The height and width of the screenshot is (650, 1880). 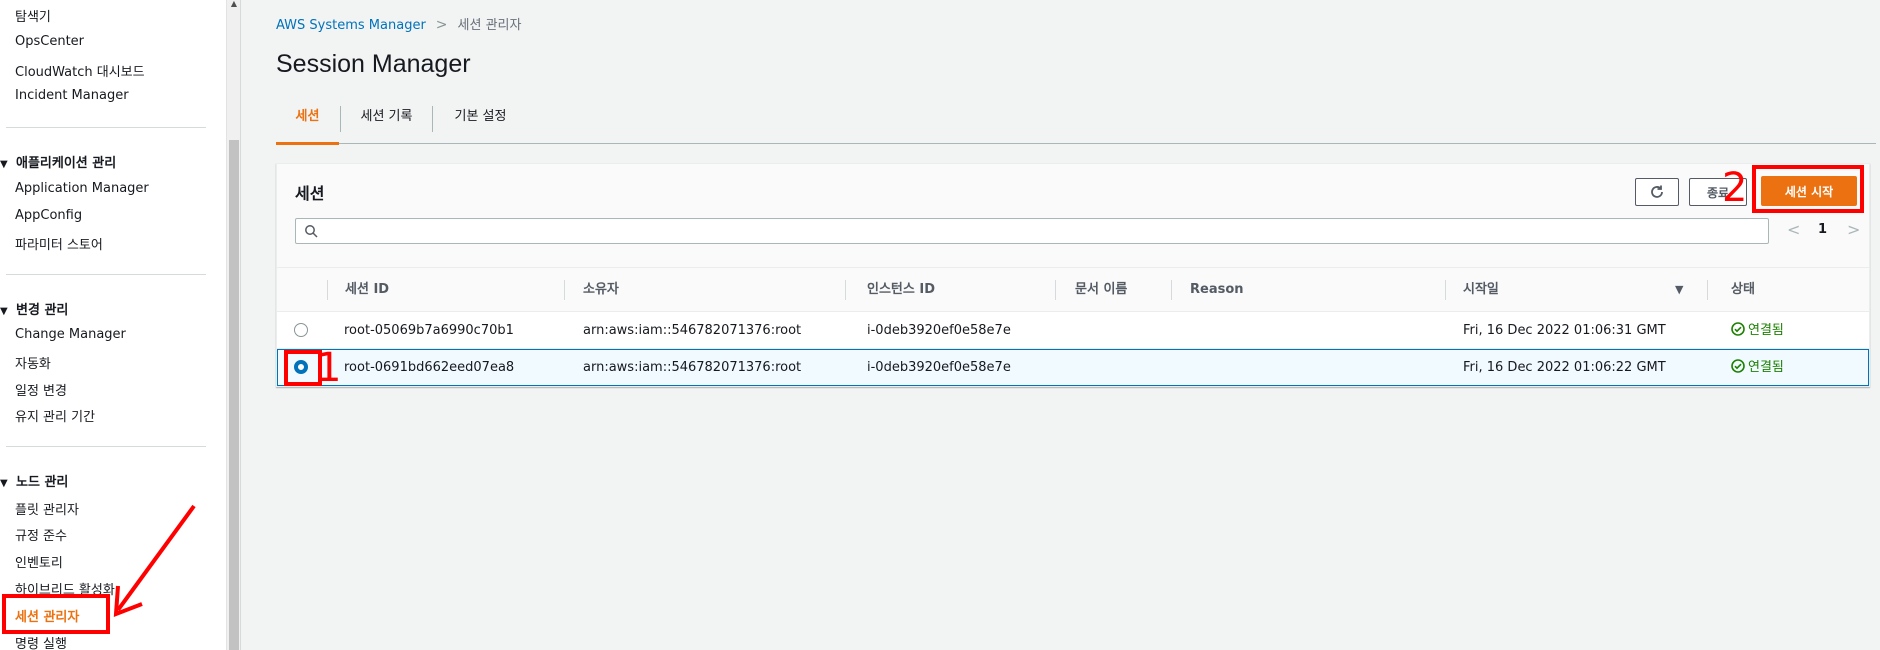 I want to click on sidebar-item-inventory: 인벤토리, so click(x=39, y=561).